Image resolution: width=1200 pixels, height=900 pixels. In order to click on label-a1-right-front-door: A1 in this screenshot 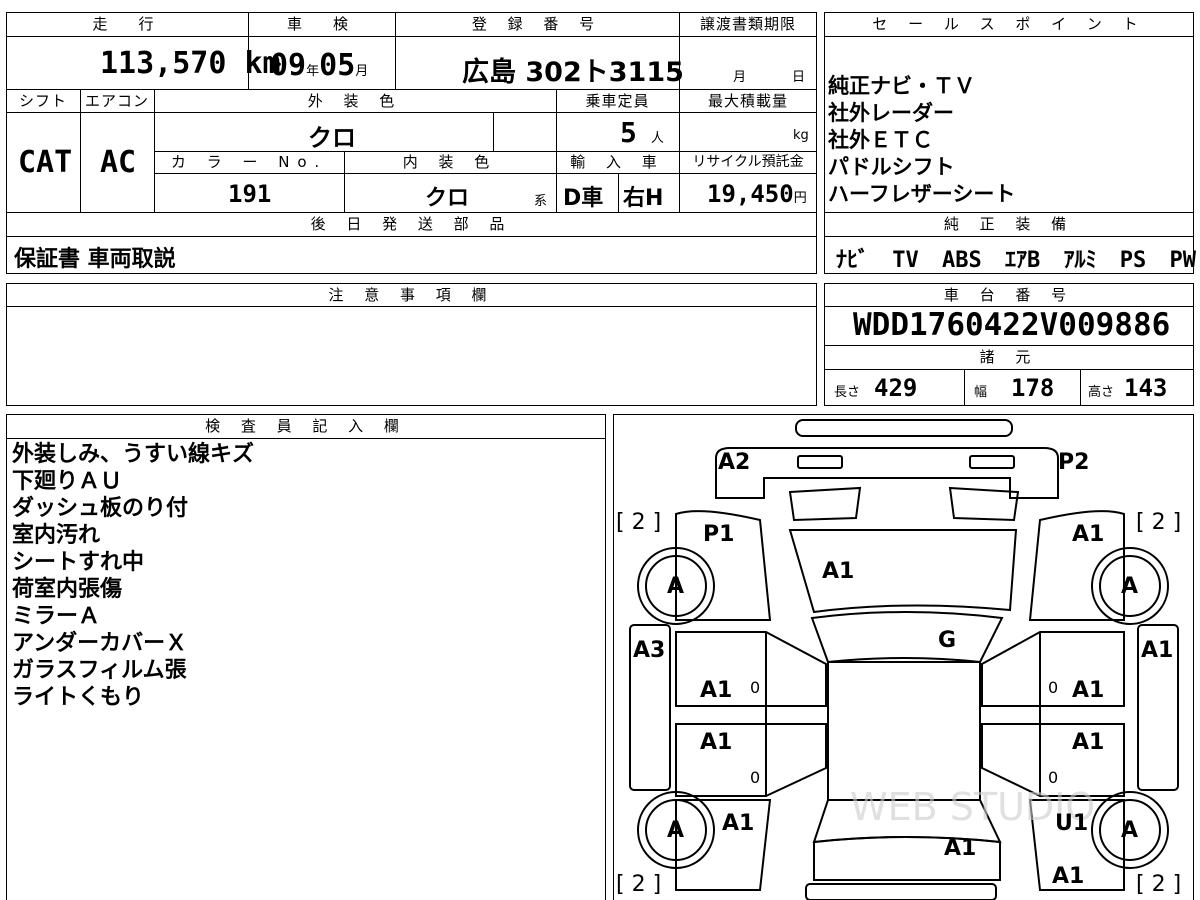, I will do `click(1088, 690)`.